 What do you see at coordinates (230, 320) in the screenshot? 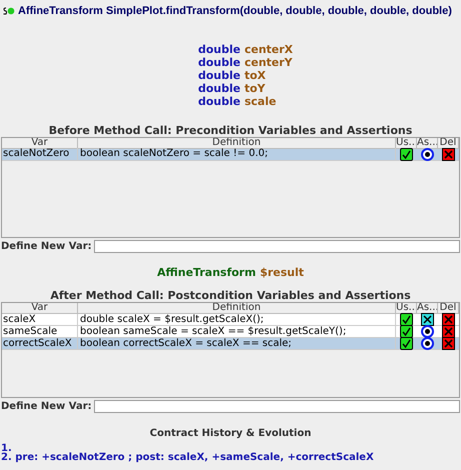
I see `table-row: scaleX double scaleX = $result.getScaleX();` at bounding box center [230, 320].